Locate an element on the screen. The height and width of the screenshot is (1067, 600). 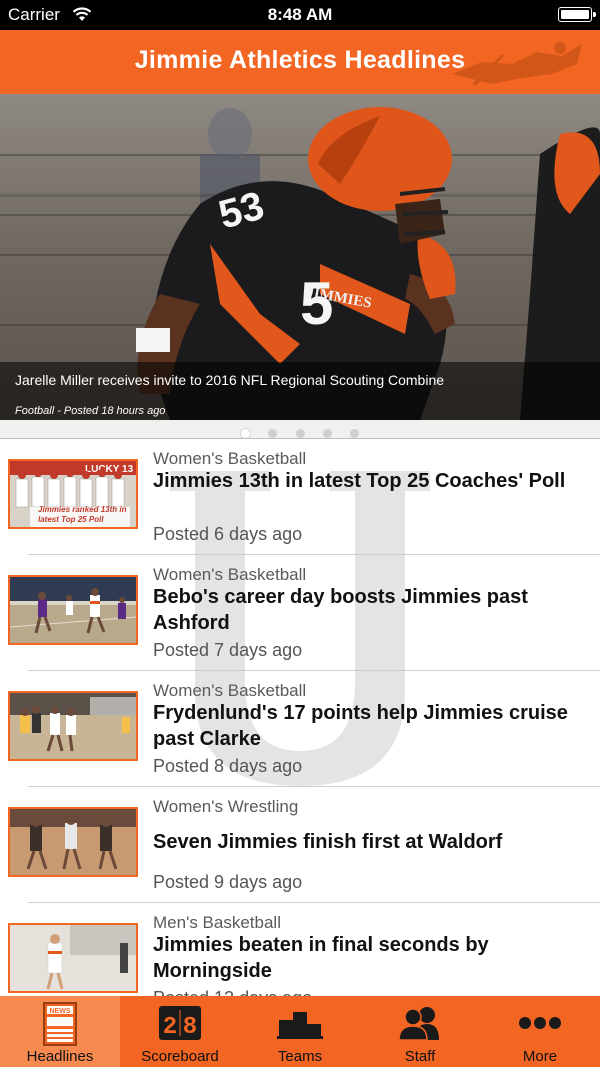
battery-icon is located at coordinates (577, 14).